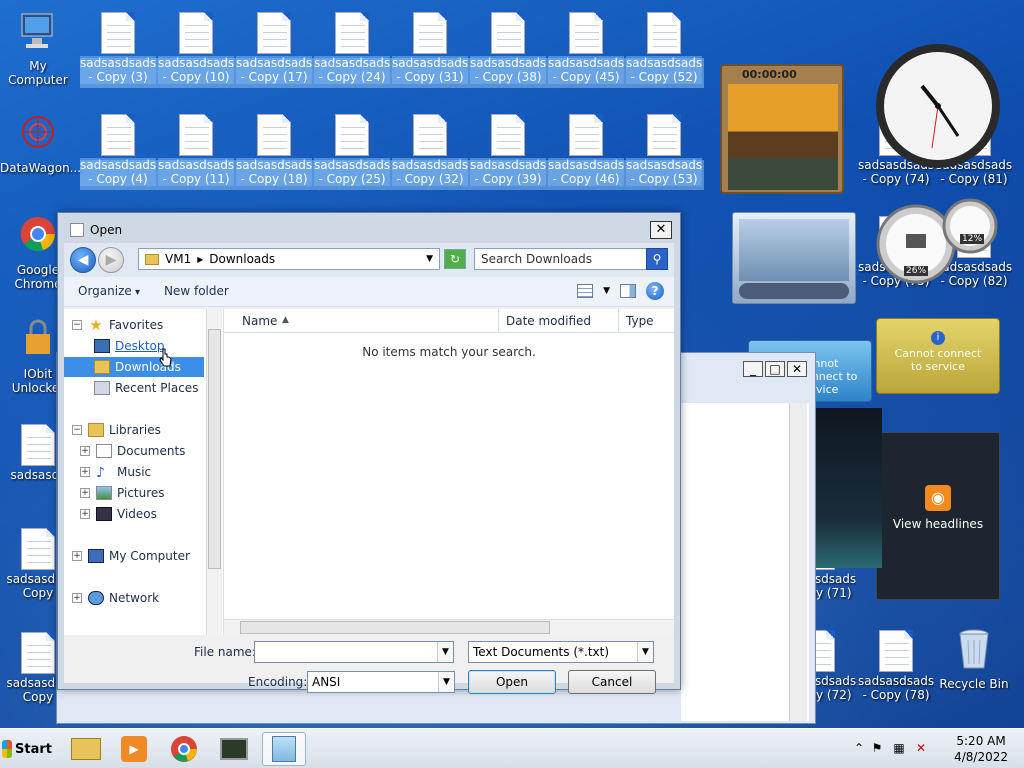  Describe the element at coordinates (561, 652) in the screenshot. I see `file-type-select: Text Documents (*.txt) ▼` at that location.